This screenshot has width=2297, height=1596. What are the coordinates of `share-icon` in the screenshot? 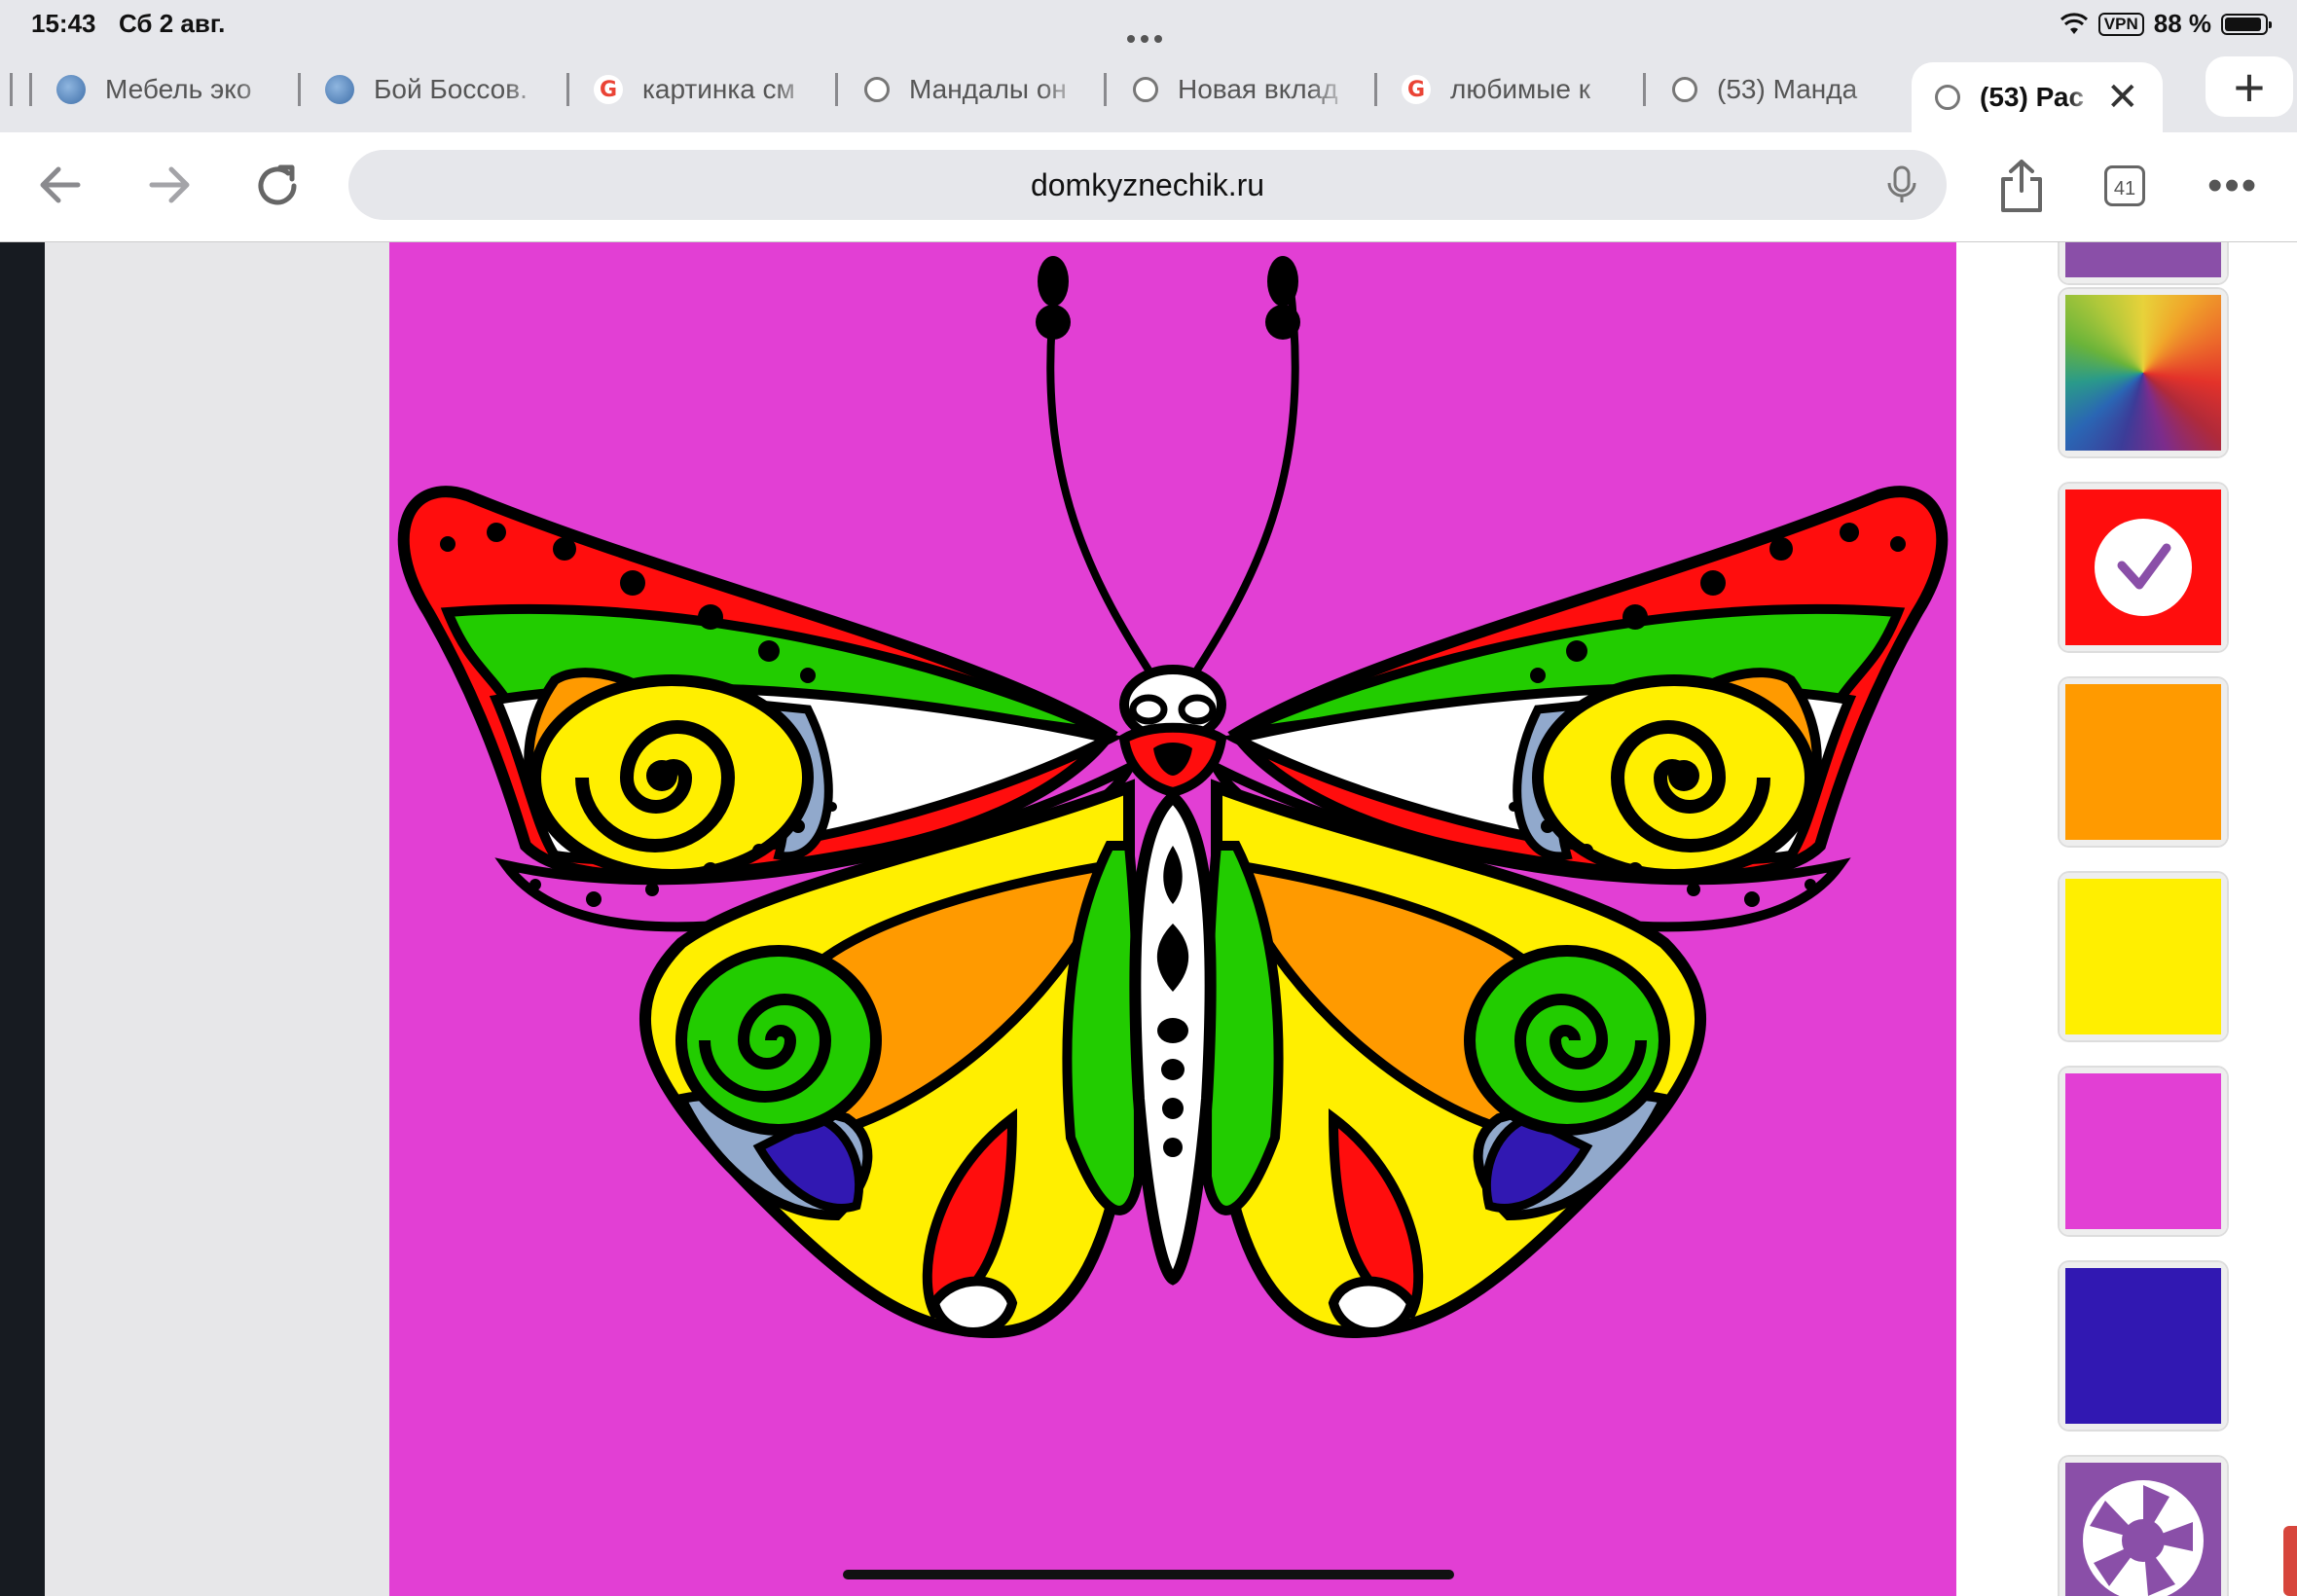 It's located at (2021, 186).